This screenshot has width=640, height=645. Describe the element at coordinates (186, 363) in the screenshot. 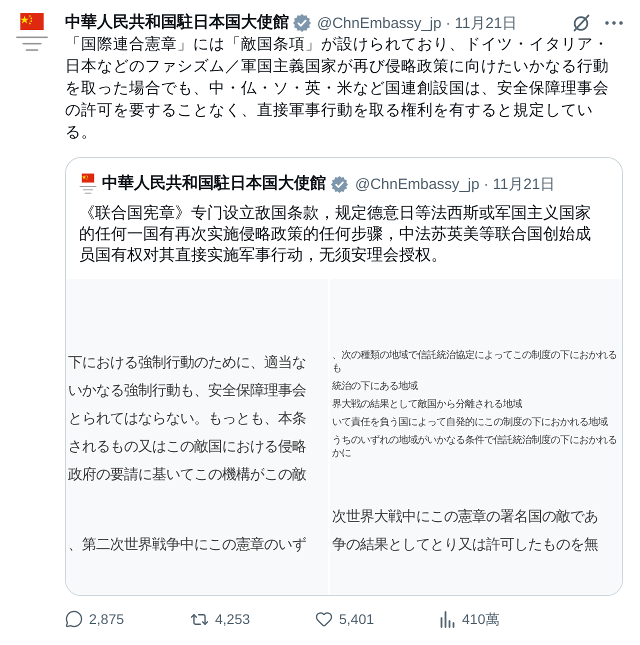

I see `document-text: 下における強制行動のために、適当な` at that location.